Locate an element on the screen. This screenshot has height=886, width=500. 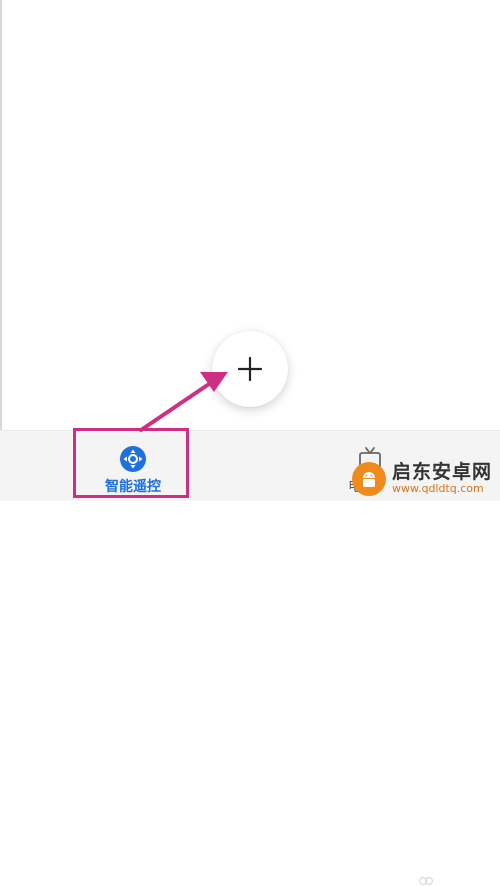
plus-icon is located at coordinates (250, 369).